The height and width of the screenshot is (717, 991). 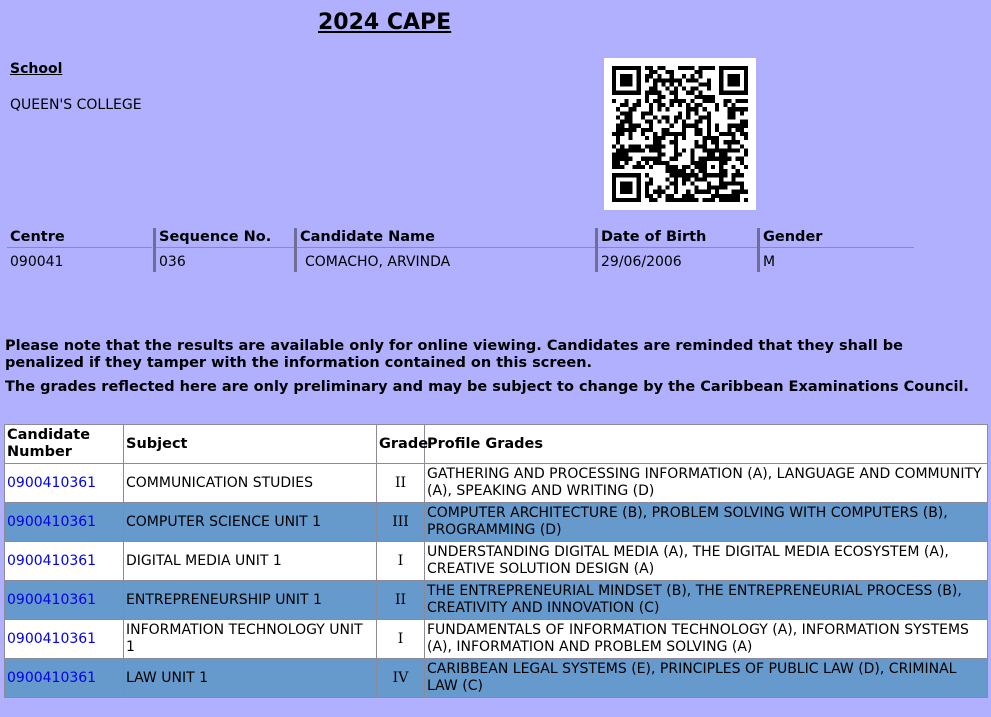 What do you see at coordinates (76, 105) in the screenshot?
I see `school-name: QUEEN'S COLLEGE` at bounding box center [76, 105].